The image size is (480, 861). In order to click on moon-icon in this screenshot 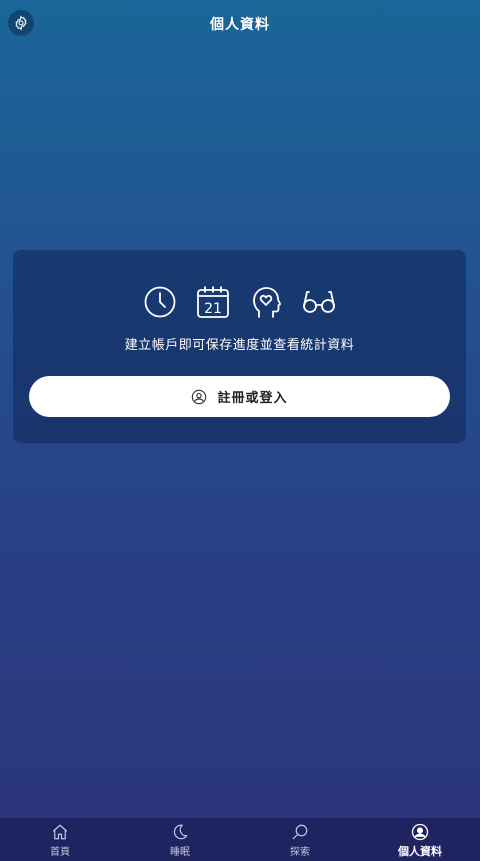, I will do `click(180, 832)`.